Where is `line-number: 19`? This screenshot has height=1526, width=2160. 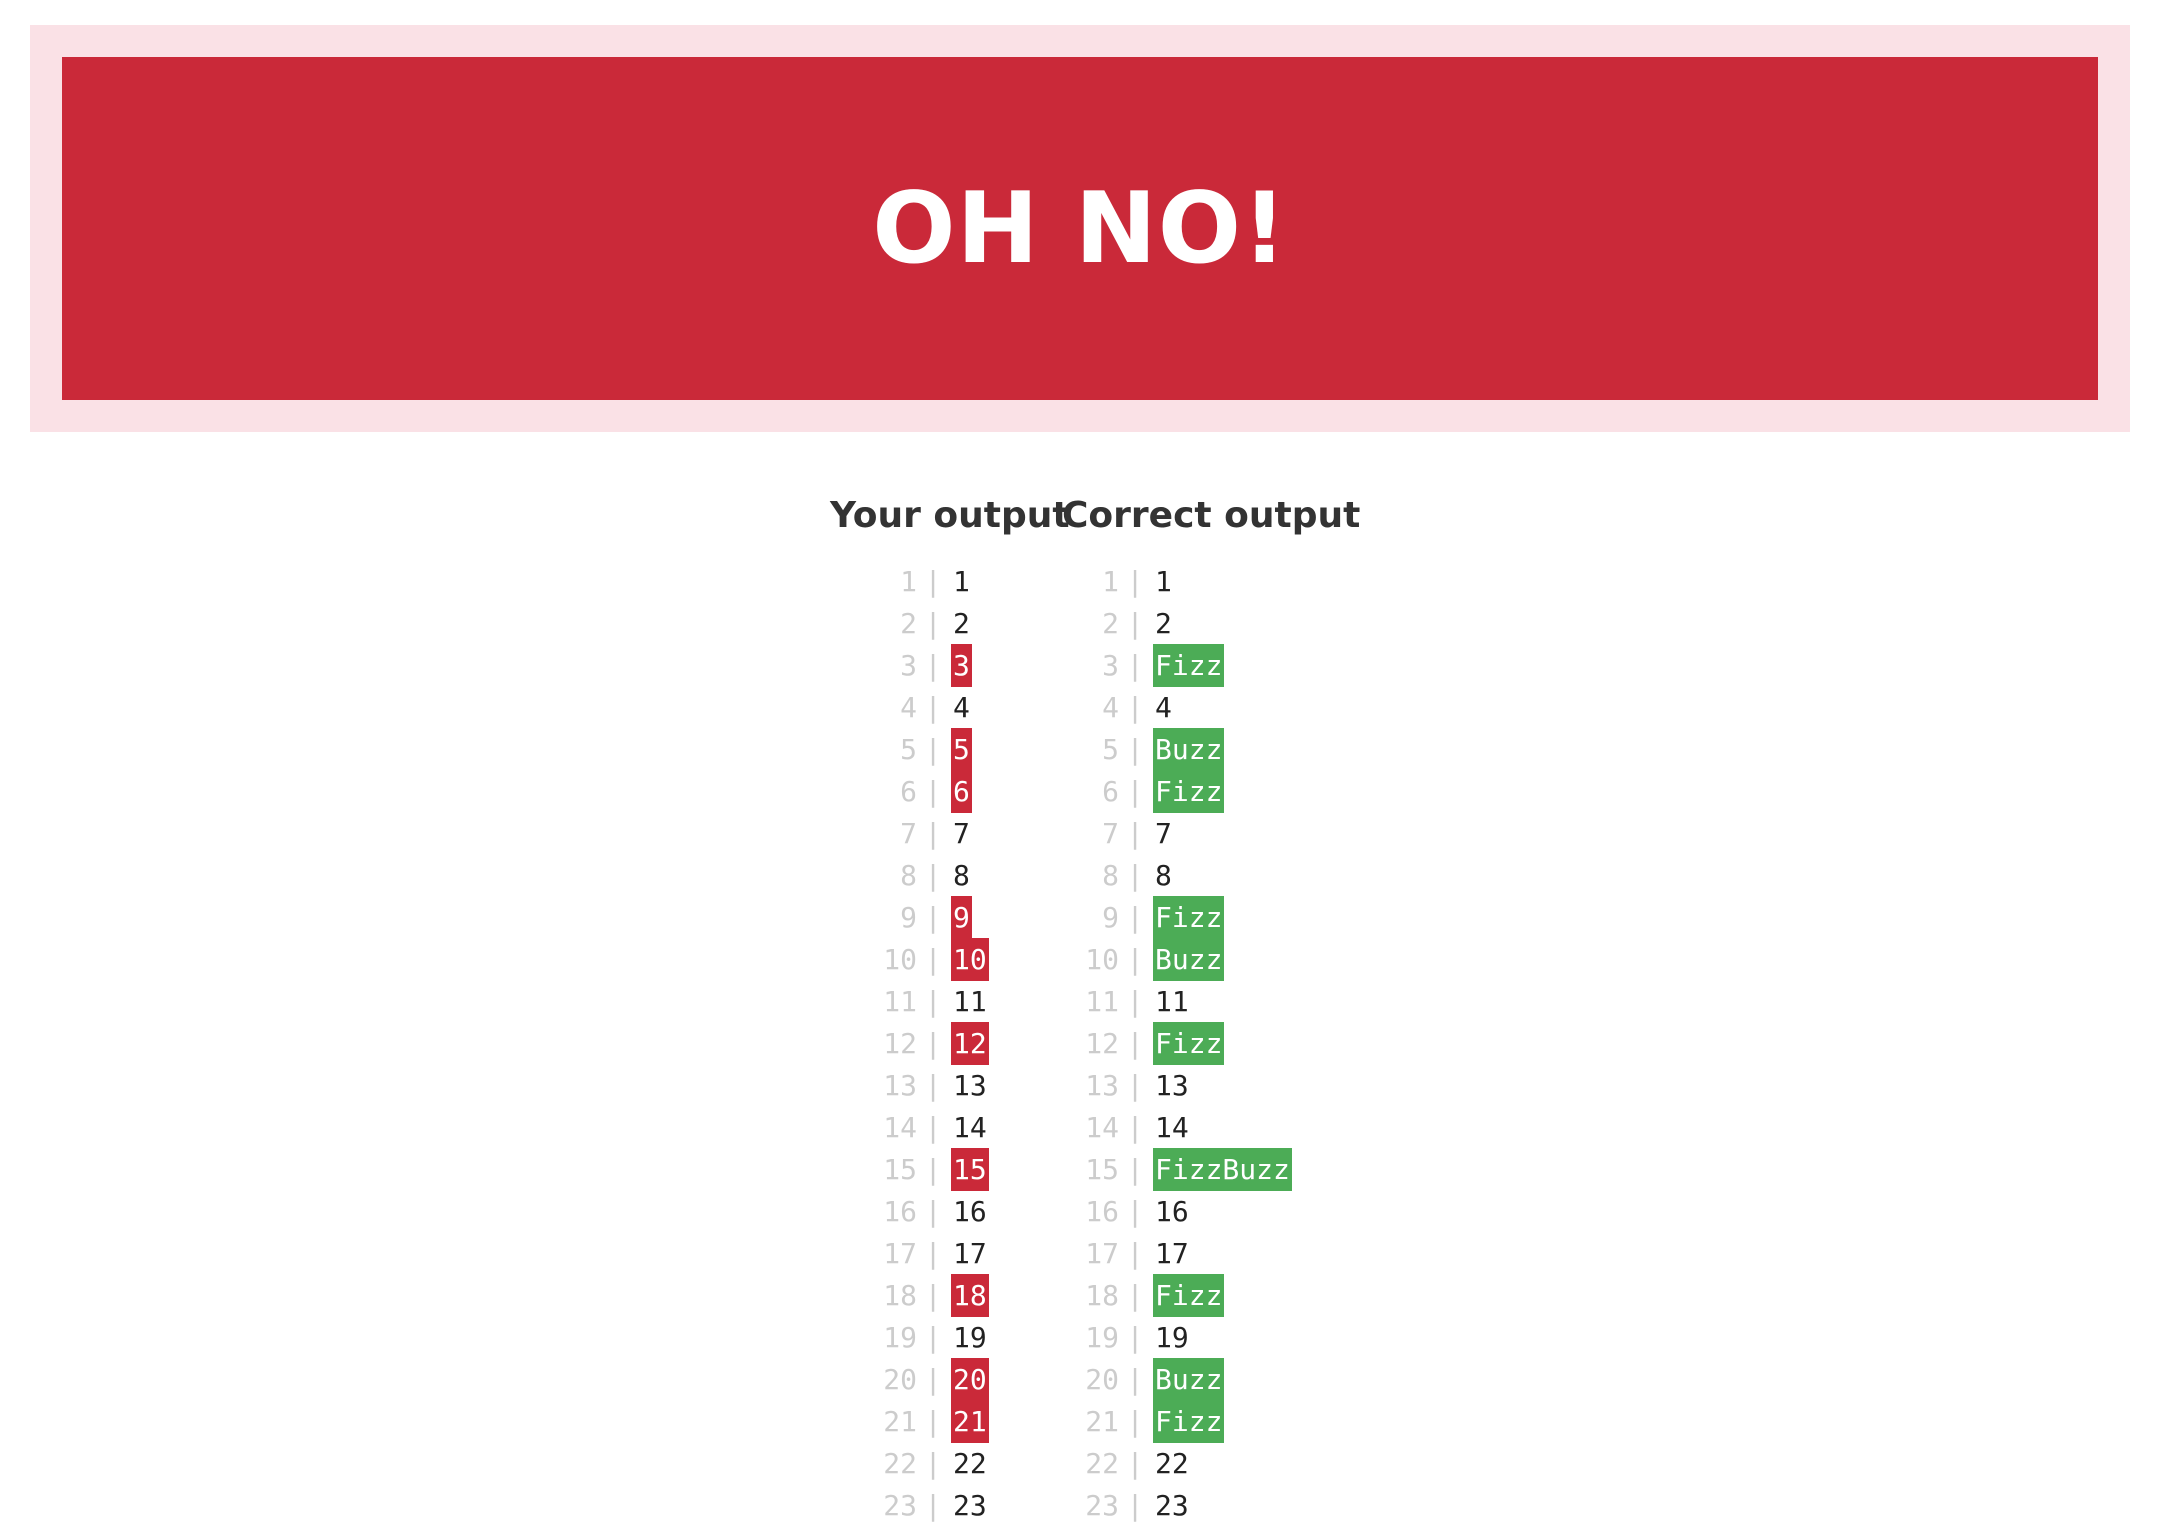
line-number: 19 is located at coordinates (1102, 1337).